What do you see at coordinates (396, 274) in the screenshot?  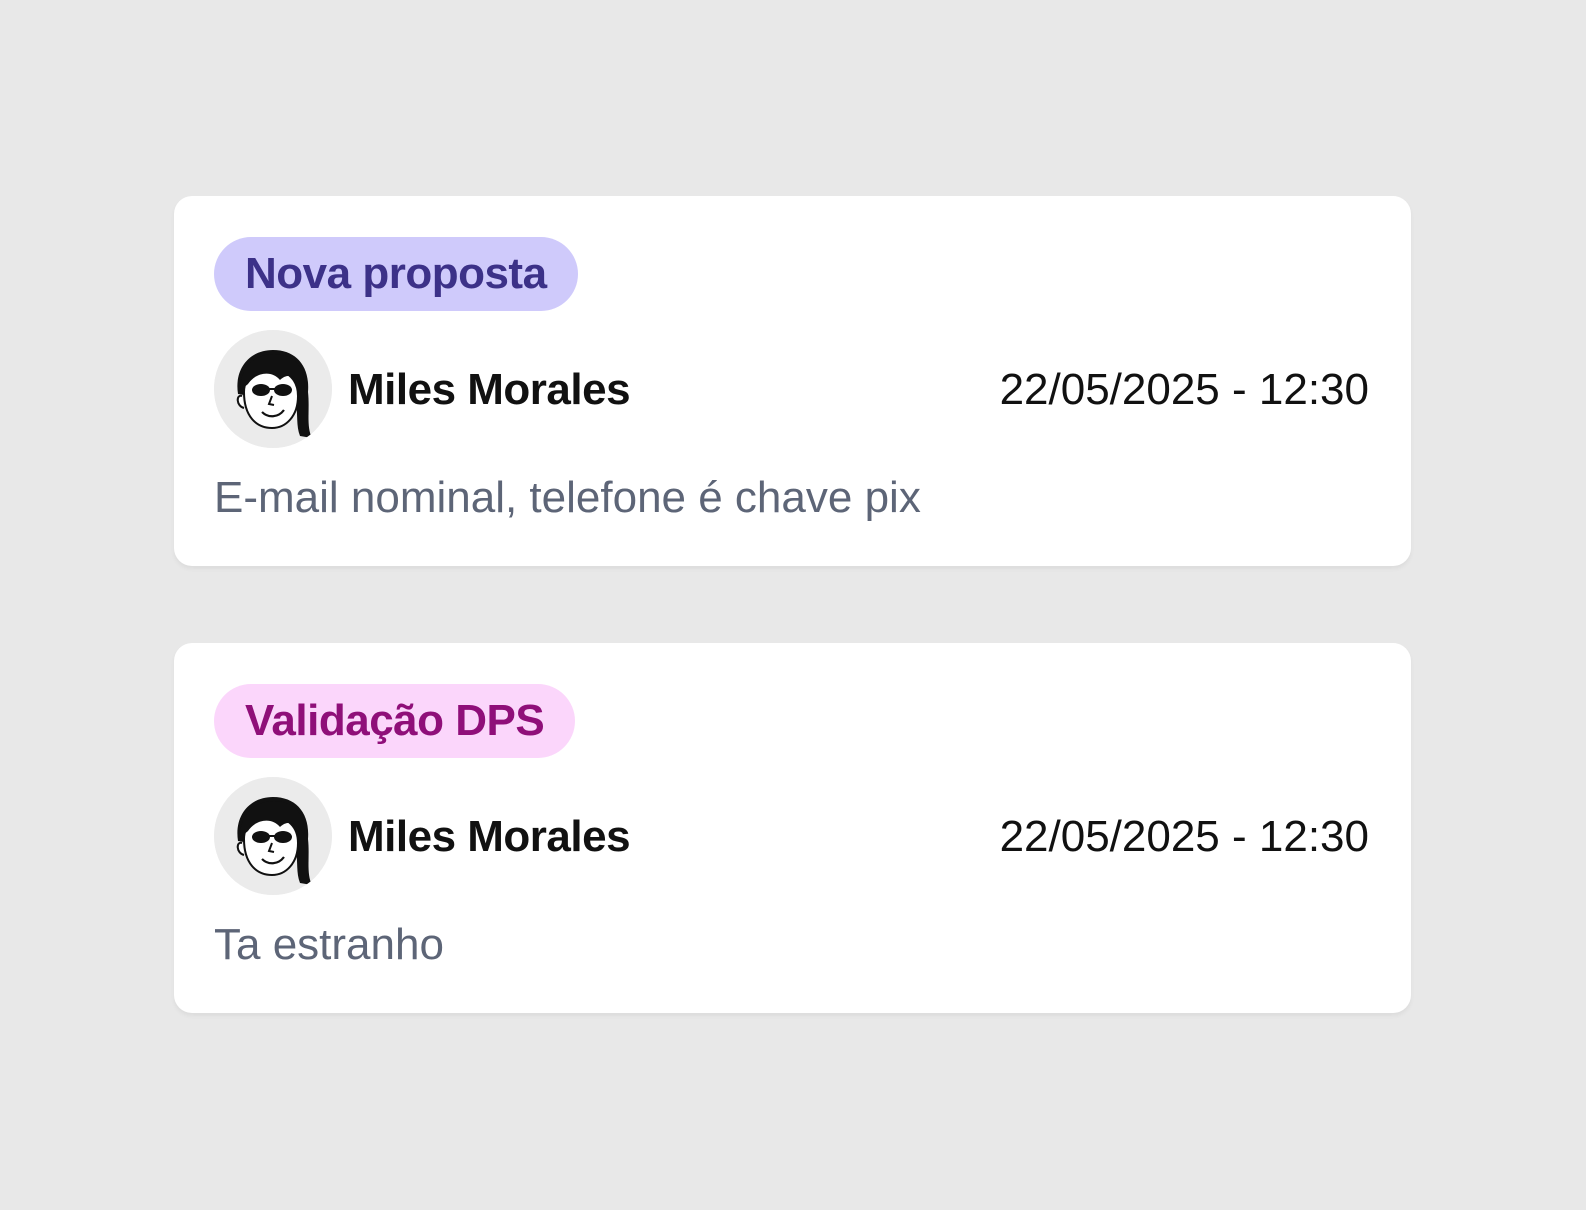 I see `status-tag: Nova proposta` at bounding box center [396, 274].